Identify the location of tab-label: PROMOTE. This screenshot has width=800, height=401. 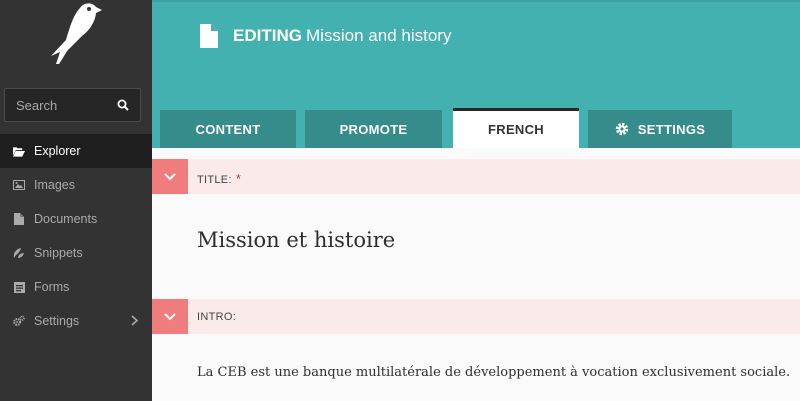
(373, 129).